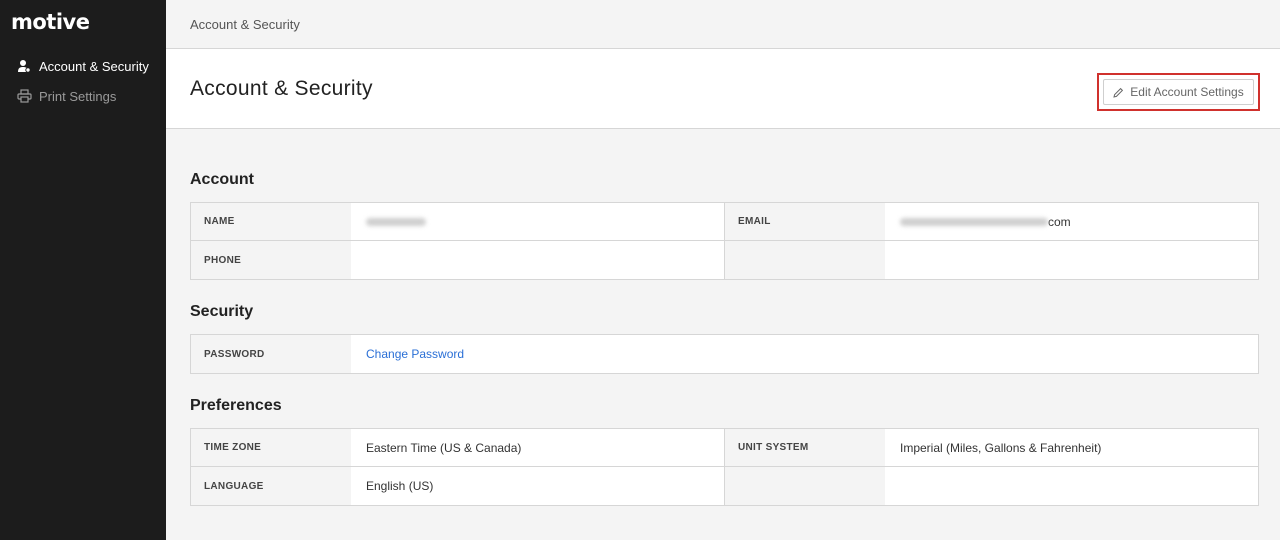 The image size is (1280, 540). I want to click on unit-system-label: UNIT SYSTEM, so click(805, 447).